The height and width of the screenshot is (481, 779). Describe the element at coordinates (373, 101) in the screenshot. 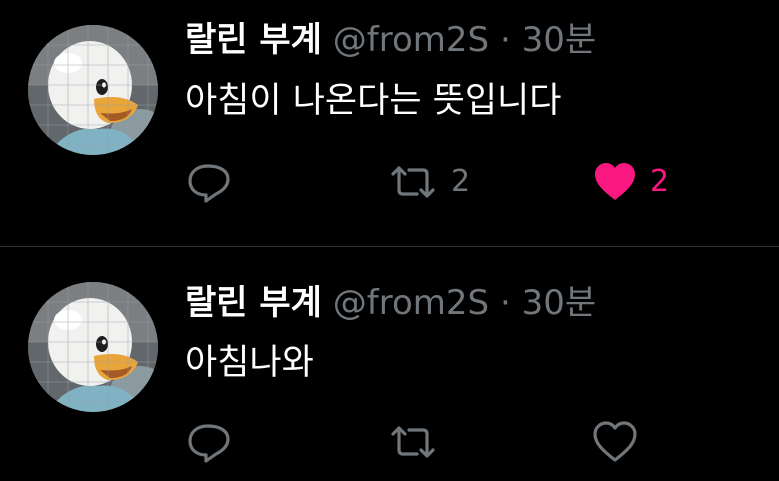

I see `tweet-text: 아침이 나온다는 뜻입니다` at that location.